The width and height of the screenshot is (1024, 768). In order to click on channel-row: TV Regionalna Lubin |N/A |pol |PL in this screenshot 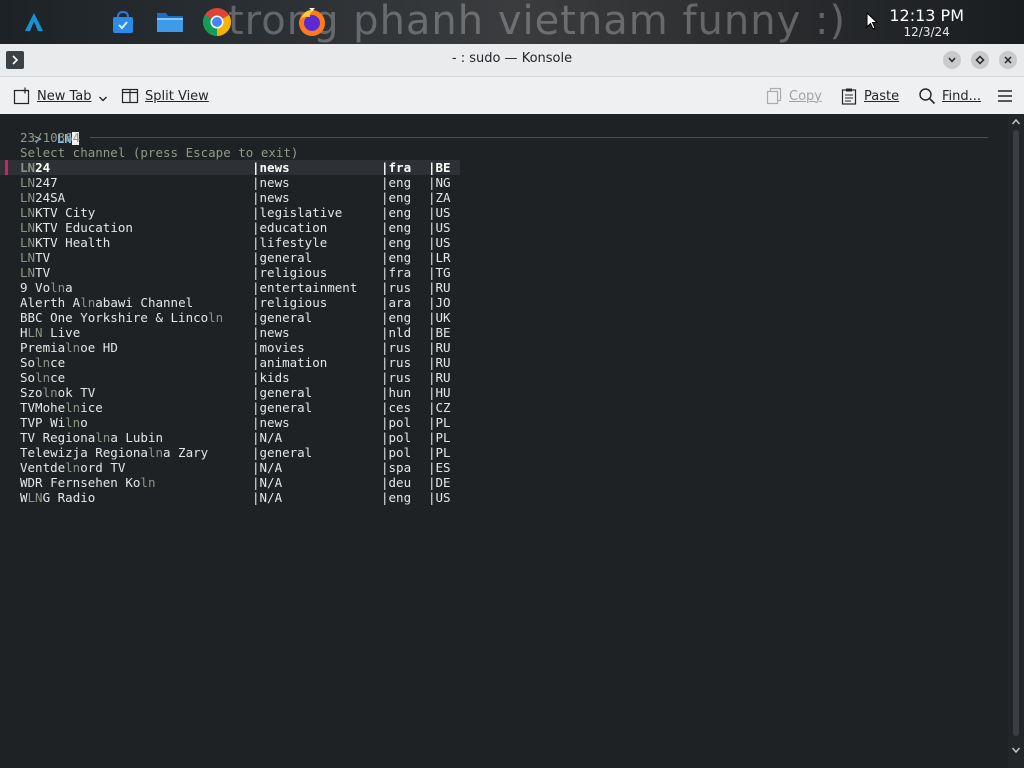, I will do `click(230, 437)`.